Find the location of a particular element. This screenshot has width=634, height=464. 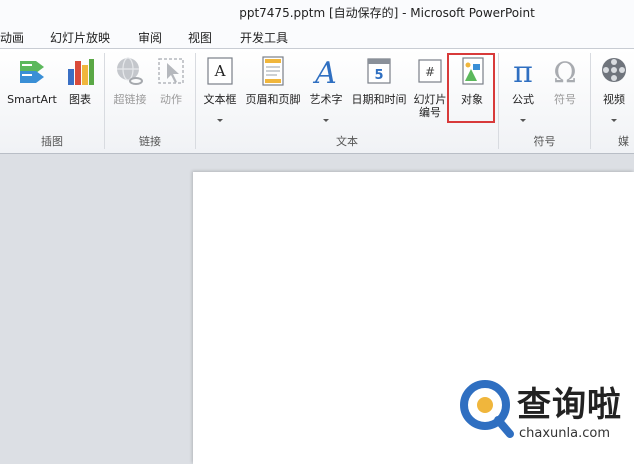

video-label: 视频 is located at coordinates (614, 99).